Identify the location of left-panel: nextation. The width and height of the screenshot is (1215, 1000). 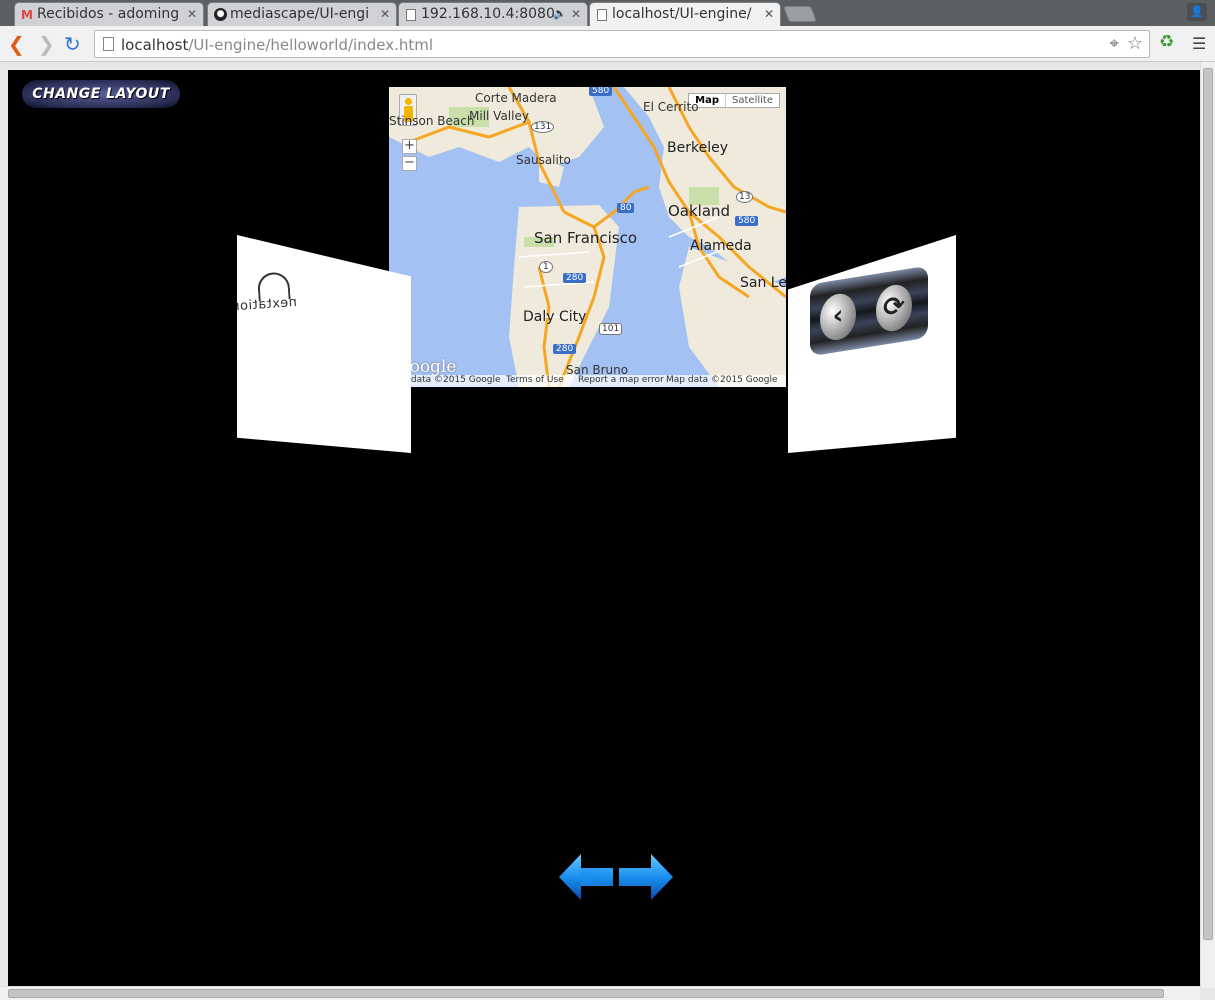
(324, 344).